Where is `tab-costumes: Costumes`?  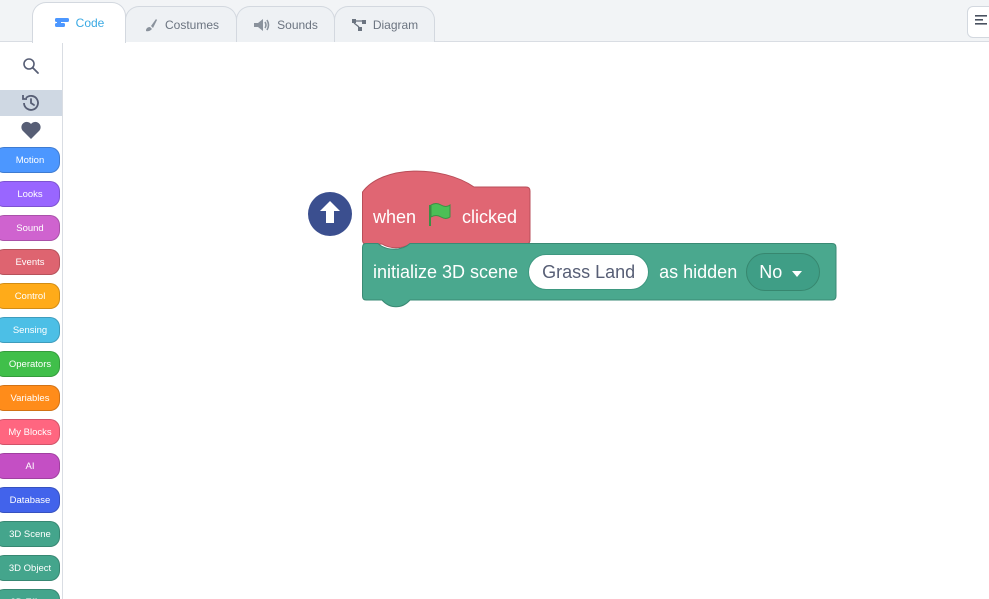 tab-costumes: Costumes is located at coordinates (181, 24).